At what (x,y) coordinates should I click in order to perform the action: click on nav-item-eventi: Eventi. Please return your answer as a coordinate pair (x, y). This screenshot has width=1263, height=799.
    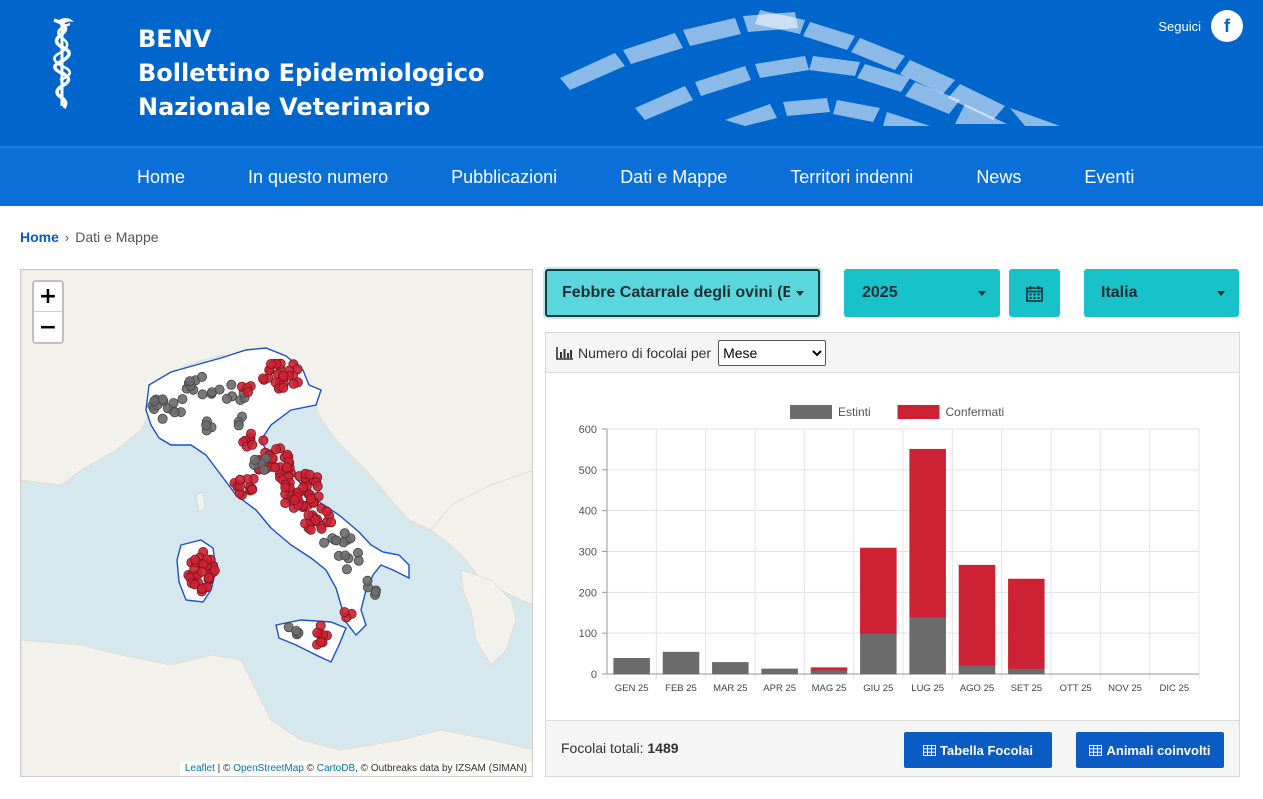
    Looking at the image, I should click on (1109, 177).